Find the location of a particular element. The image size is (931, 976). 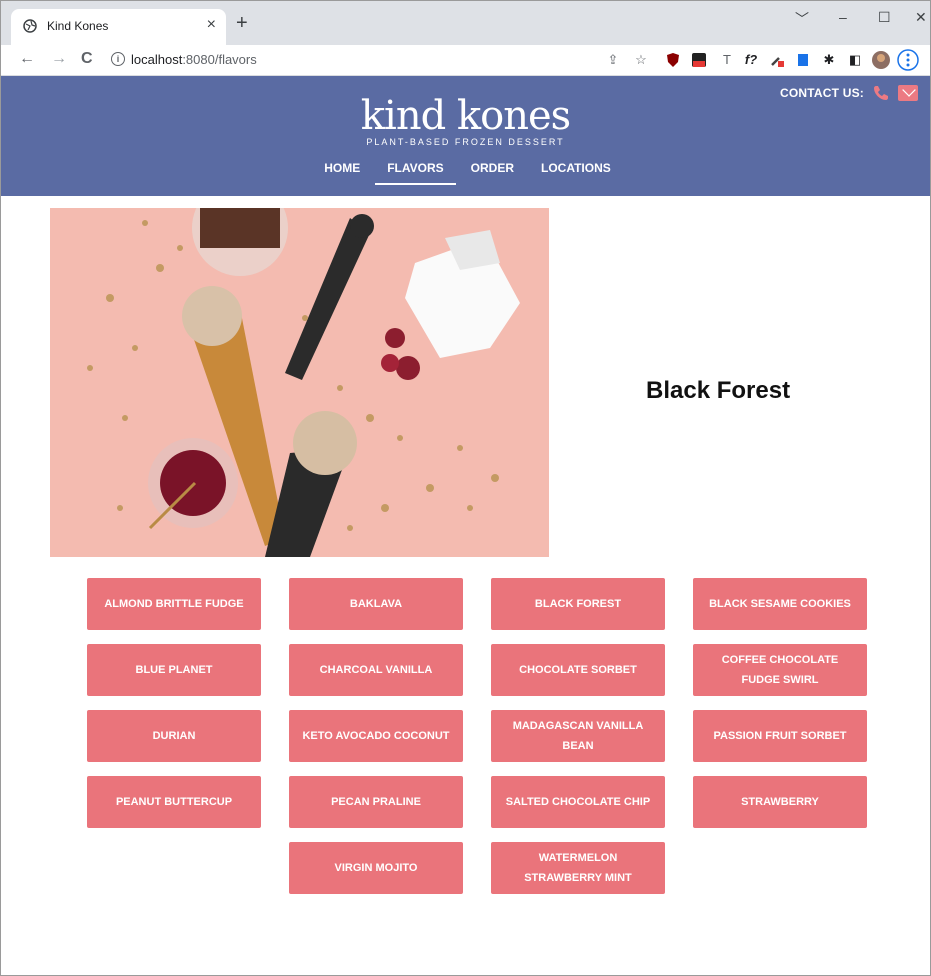

nav-order: ORDER is located at coordinates (492, 173).